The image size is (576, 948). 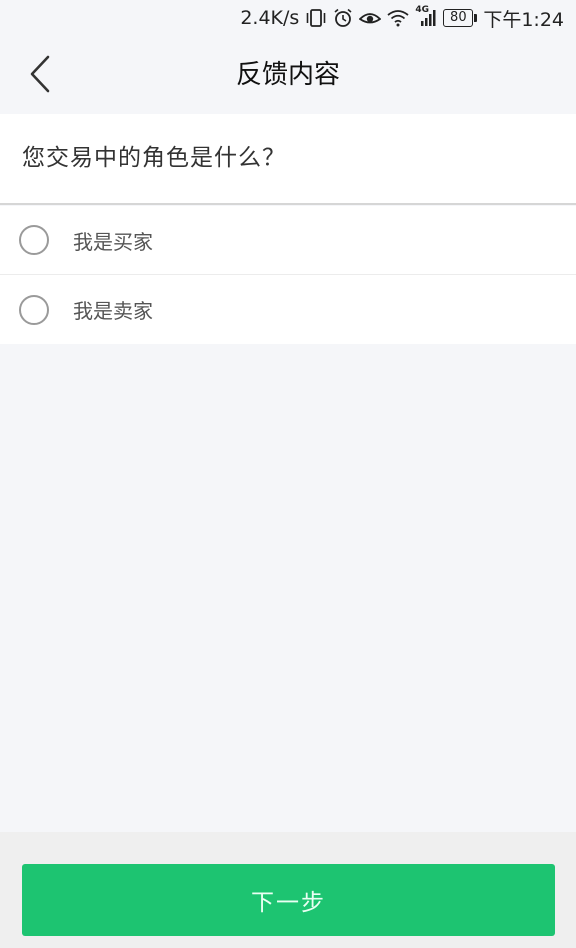 What do you see at coordinates (288, 240) in the screenshot?
I see `option-buyer: 我是买家` at bounding box center [288, 240].